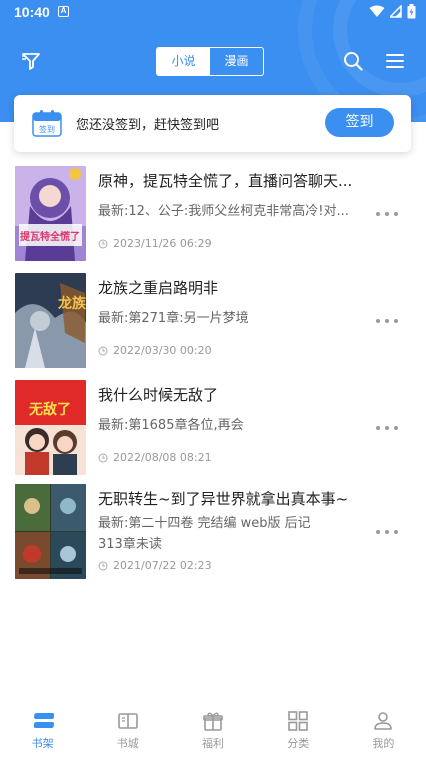 This screenshot has width=426, height=757. Describe the element at coordinates (171, 425) in the screenshot. I see `book-latest-chapter: 最新:第1685章各位,再会` at that location.